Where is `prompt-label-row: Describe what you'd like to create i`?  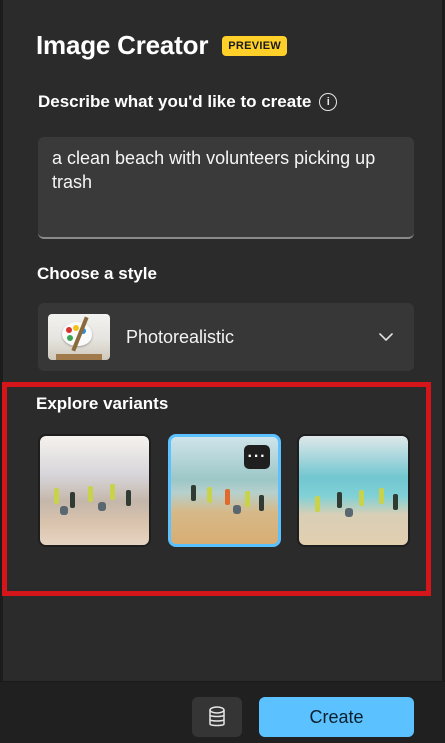
prompt-label-row: Describe what you'd like to create i is located at coordinates (188, 102).